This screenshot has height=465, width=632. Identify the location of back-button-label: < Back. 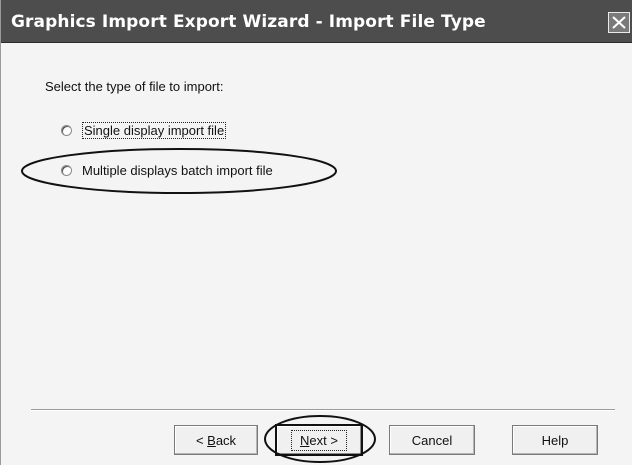
(216, 440).